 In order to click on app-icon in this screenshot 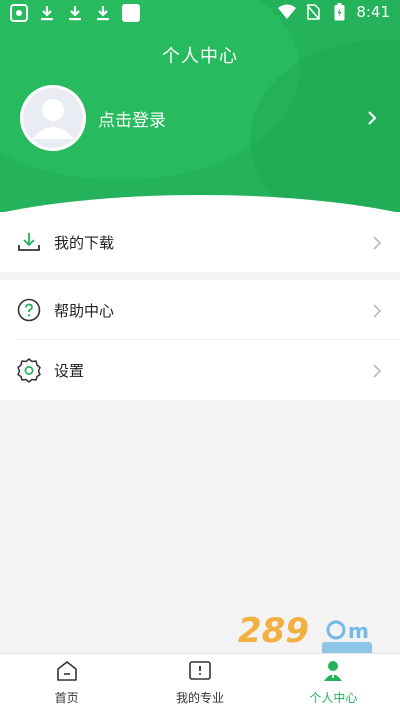, I will do `click(19, 13)`.